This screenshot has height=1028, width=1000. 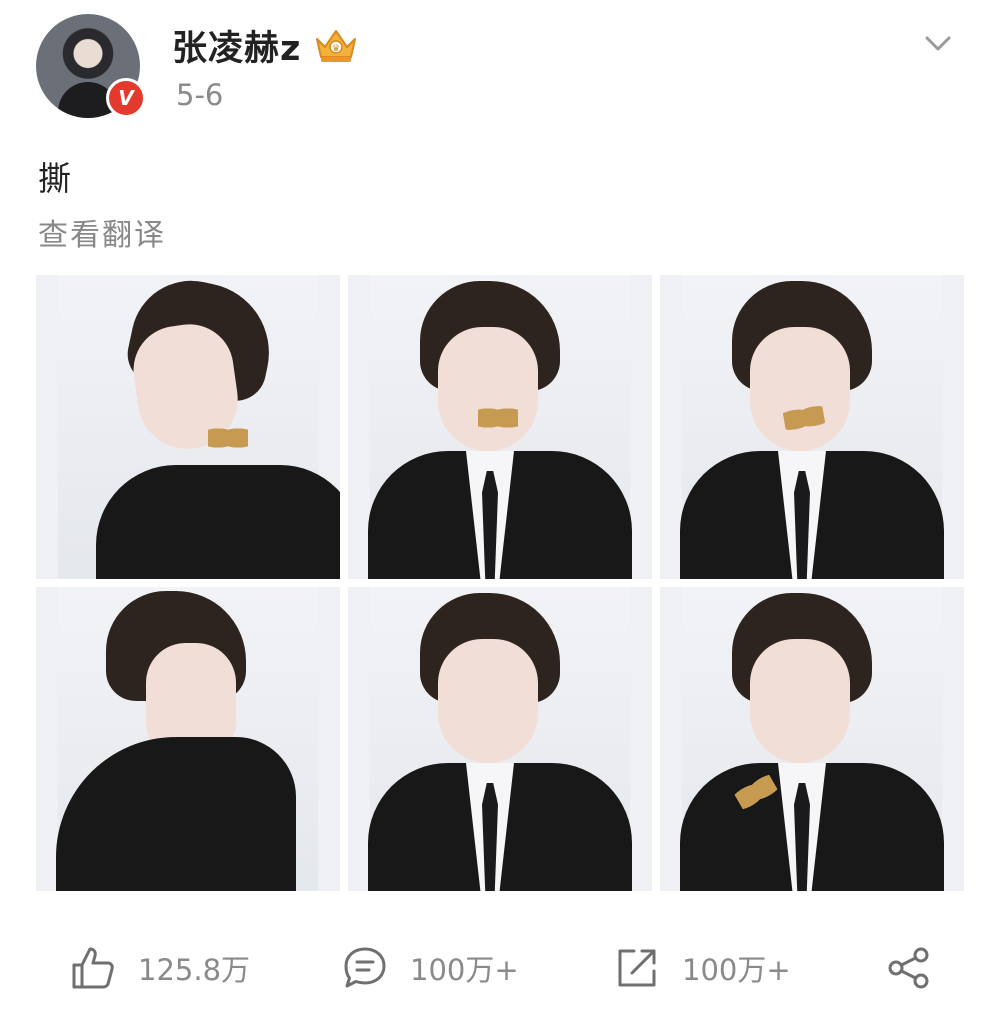 What do you see at coordinates (500, 65) in the screenshot?
I see `post-header: V 张凌赫z ♛ 5-6` at bounding box center [500, 65].